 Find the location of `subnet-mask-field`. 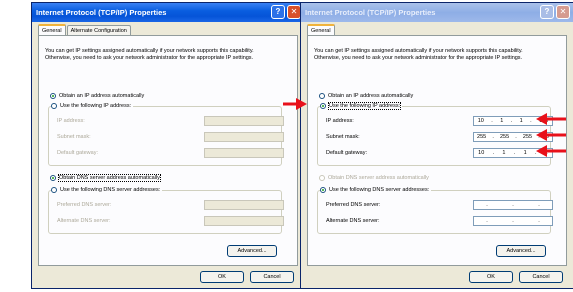

subnet-mask-field is located at coordinates (244, 137).